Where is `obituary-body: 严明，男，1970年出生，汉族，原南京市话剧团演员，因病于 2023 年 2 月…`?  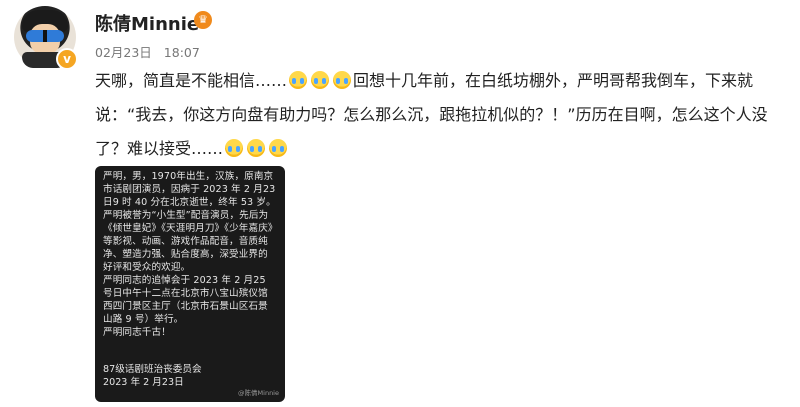 obituary-body: 严明，男，1970年出生，汉族，原南京市话剧团演员，因病于 2023 年 2 月… is located at coordinates (189, 254).